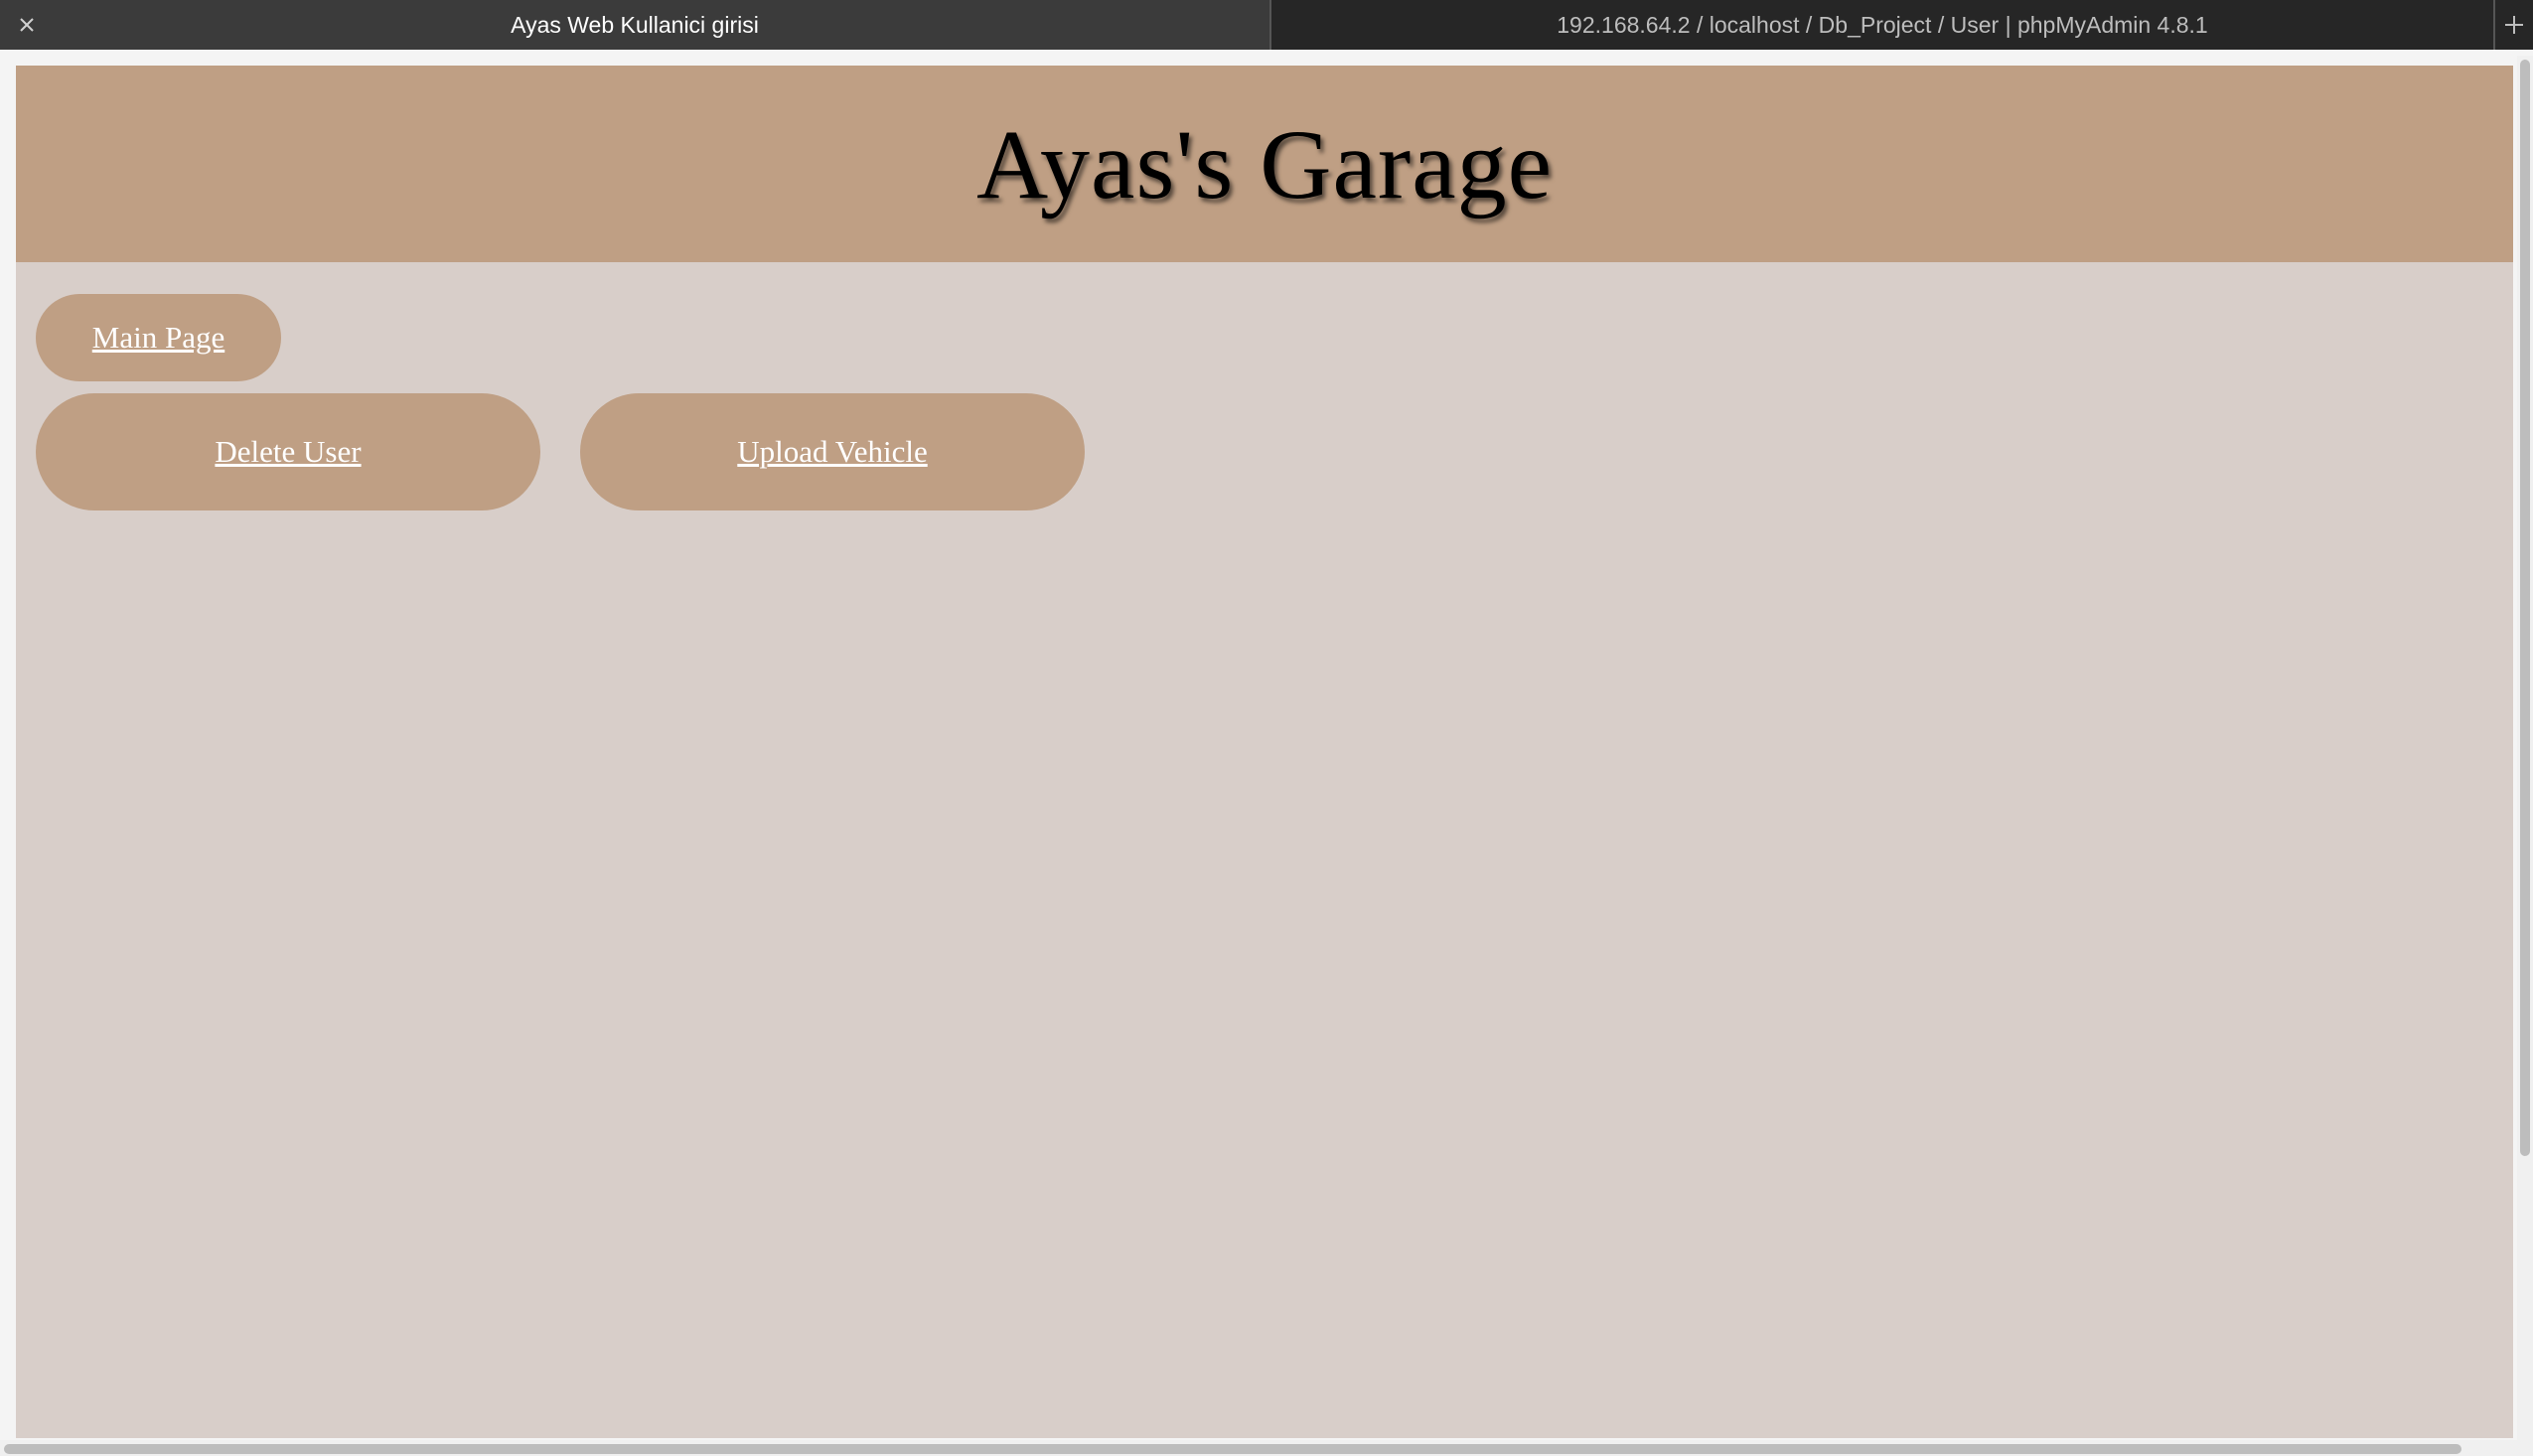 This screenshot has height=1456, width=2533. What do you see at coordinates (288, 451) in the screenshot?
I see `delete-user-button: Delete User` at bounding box center [288, 451].